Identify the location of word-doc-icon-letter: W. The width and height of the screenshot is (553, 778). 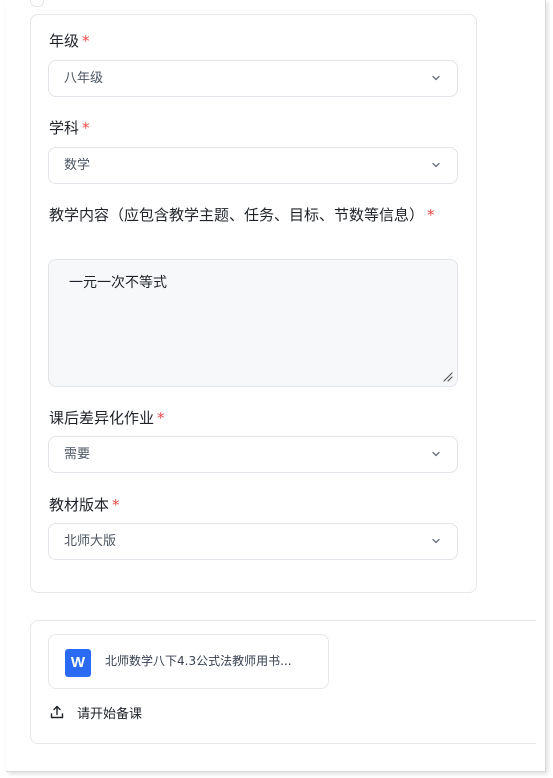
(78, 662).